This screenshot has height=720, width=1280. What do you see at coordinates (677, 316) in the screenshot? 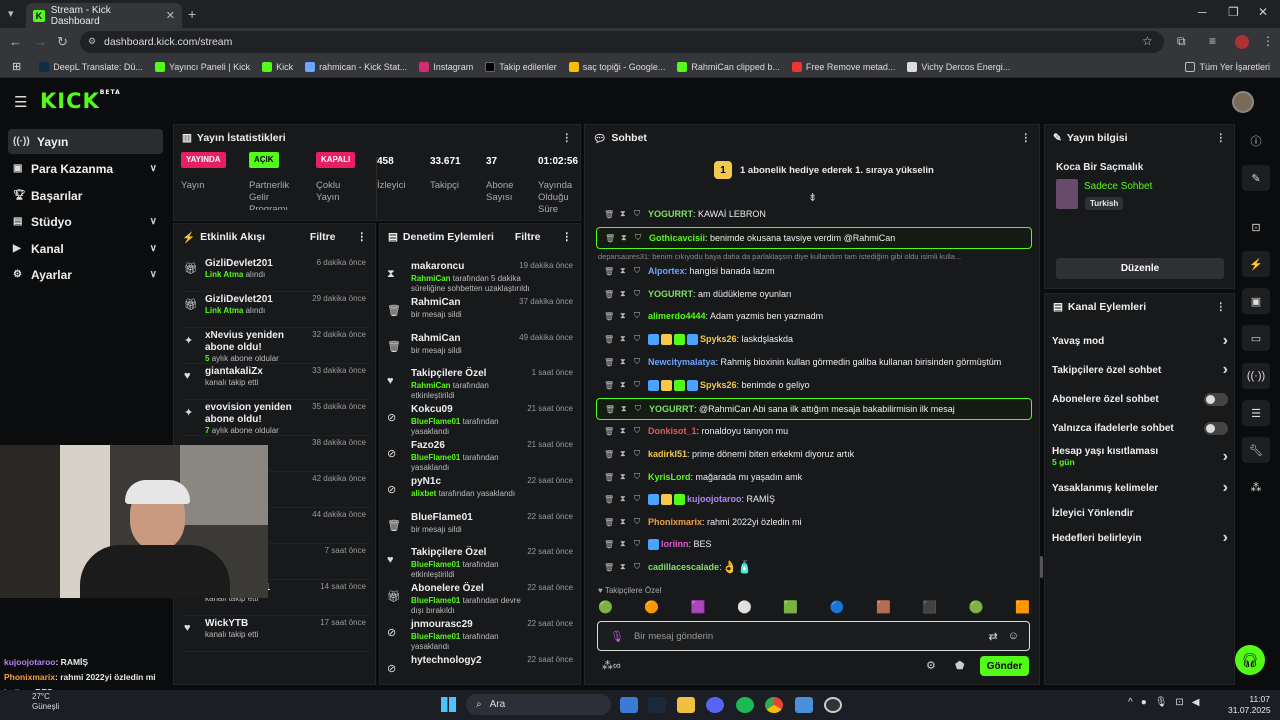
I see `chat-username: alimerdo4444` at bounding box center [677, 316].